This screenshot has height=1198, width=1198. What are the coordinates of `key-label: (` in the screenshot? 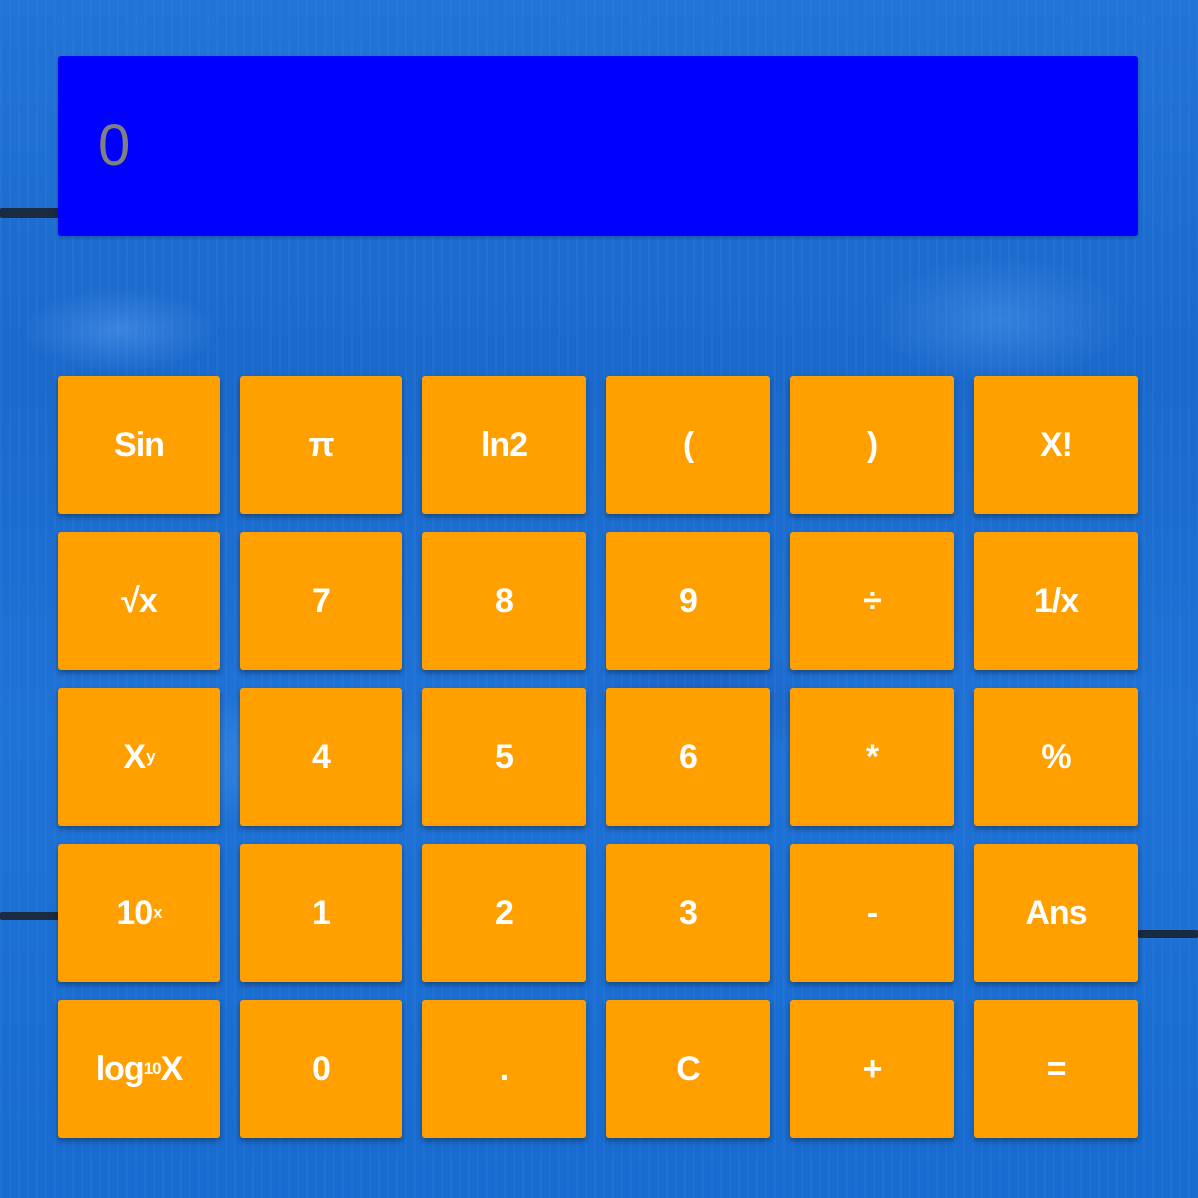 It's located at (688, 444).